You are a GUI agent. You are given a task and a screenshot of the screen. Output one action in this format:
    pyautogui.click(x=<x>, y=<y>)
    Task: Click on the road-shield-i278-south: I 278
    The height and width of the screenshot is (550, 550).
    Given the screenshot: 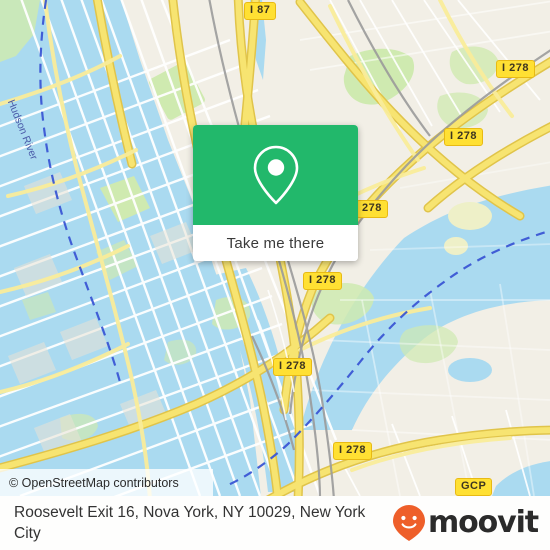 What is the action you would take?
    pyautogui.click(x=292, y=367)
    